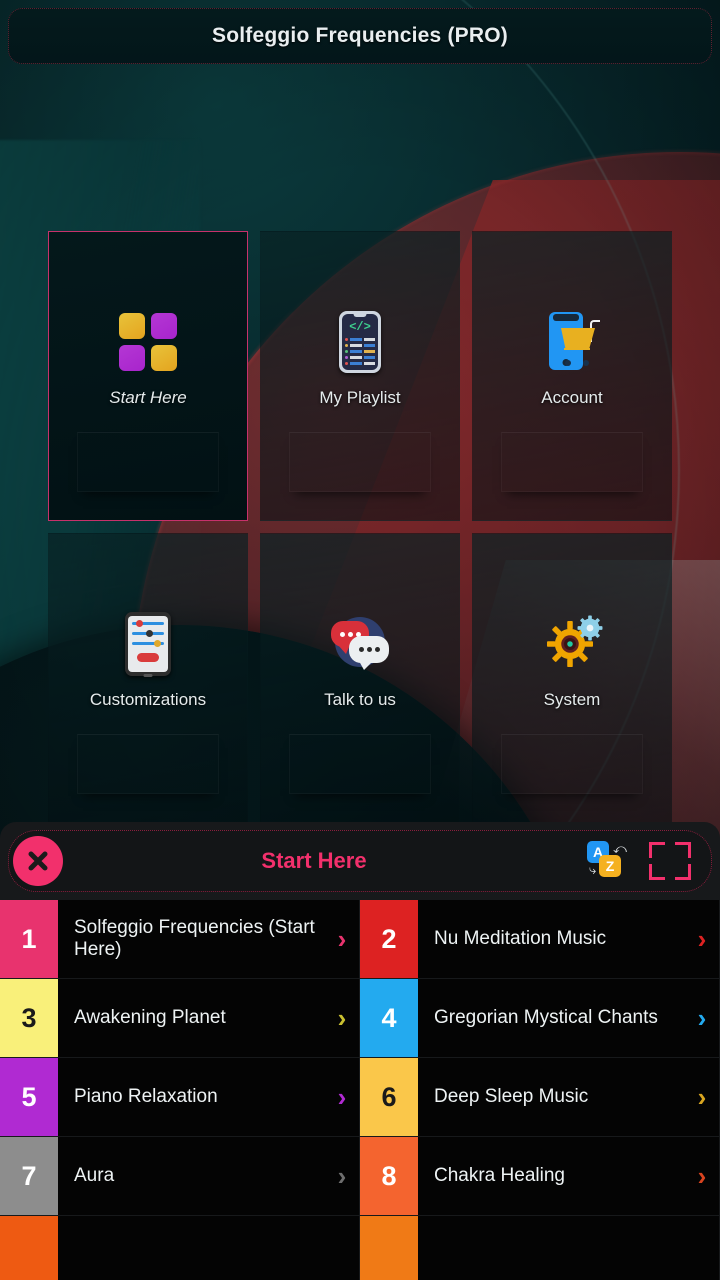  Describe the element at coordinates (620, 848) in the screenshot. I see `sort-arrow-up-icon: ⤺` at that location.